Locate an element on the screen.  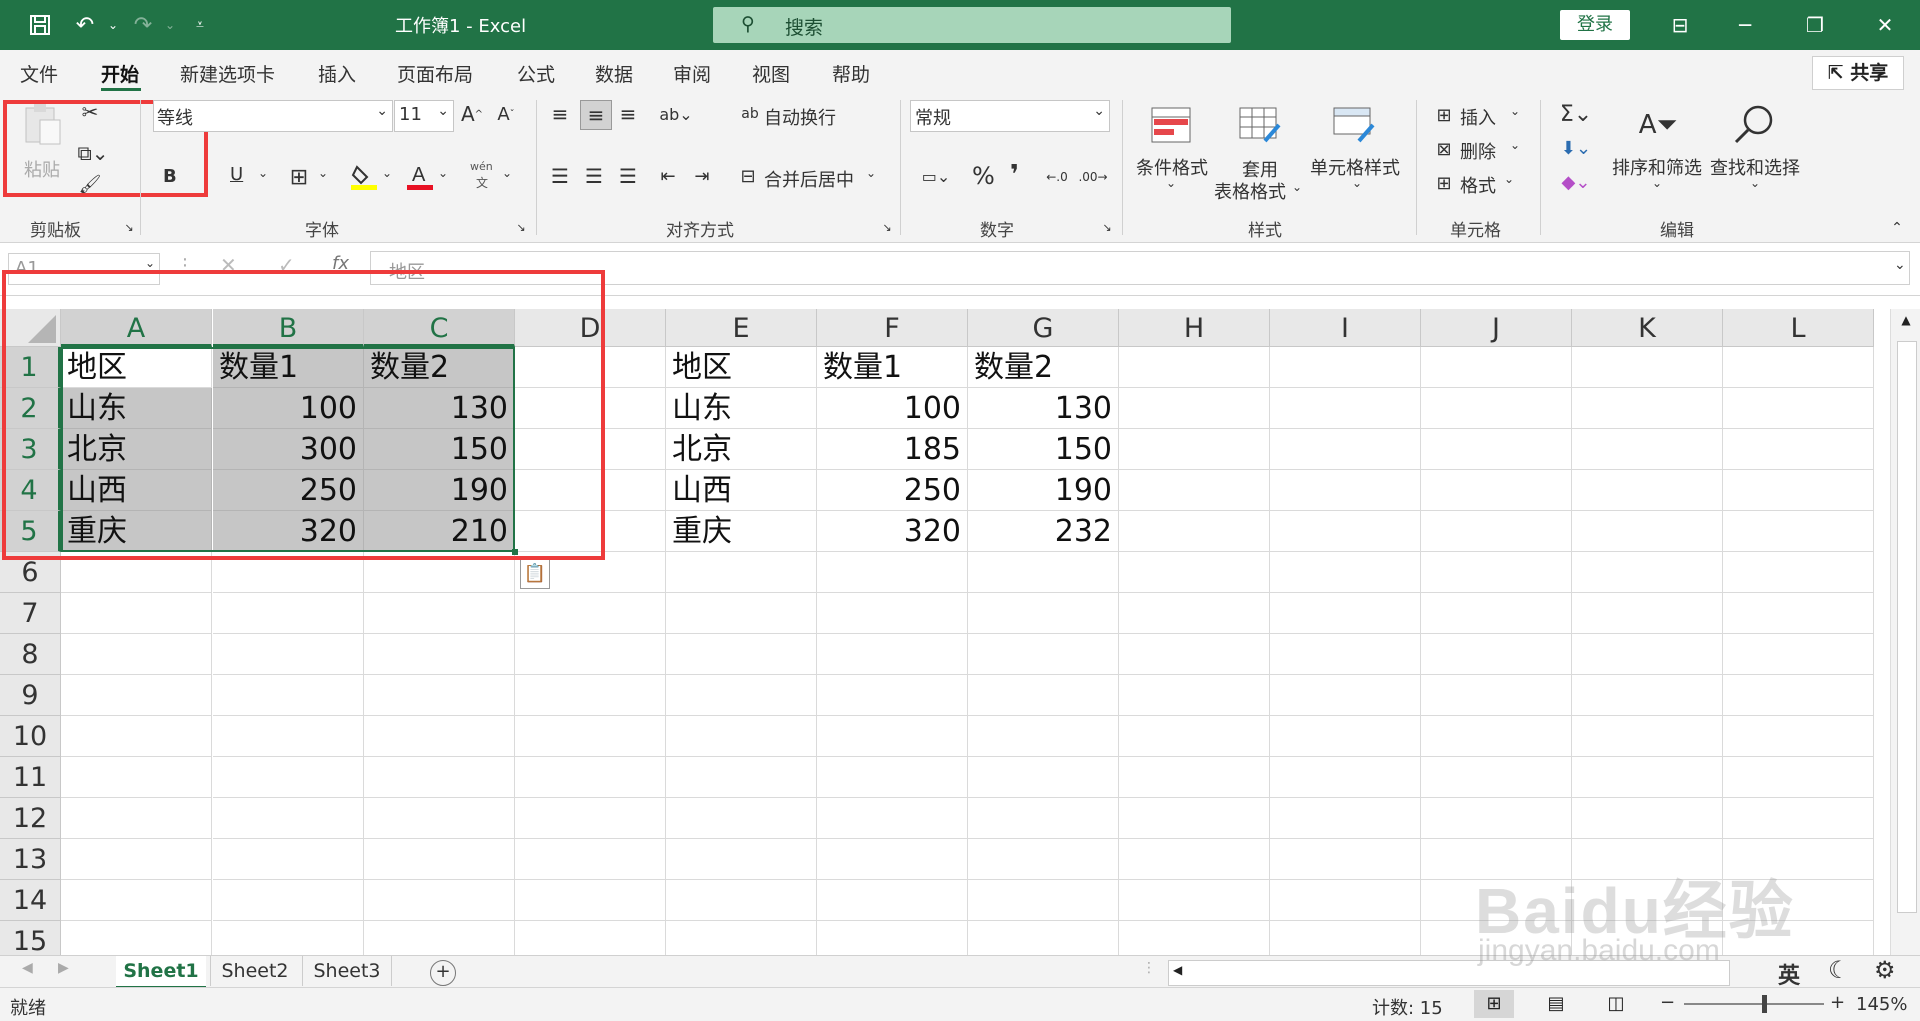
align-left-icon: ☰ is located at coordinates (560, 176).